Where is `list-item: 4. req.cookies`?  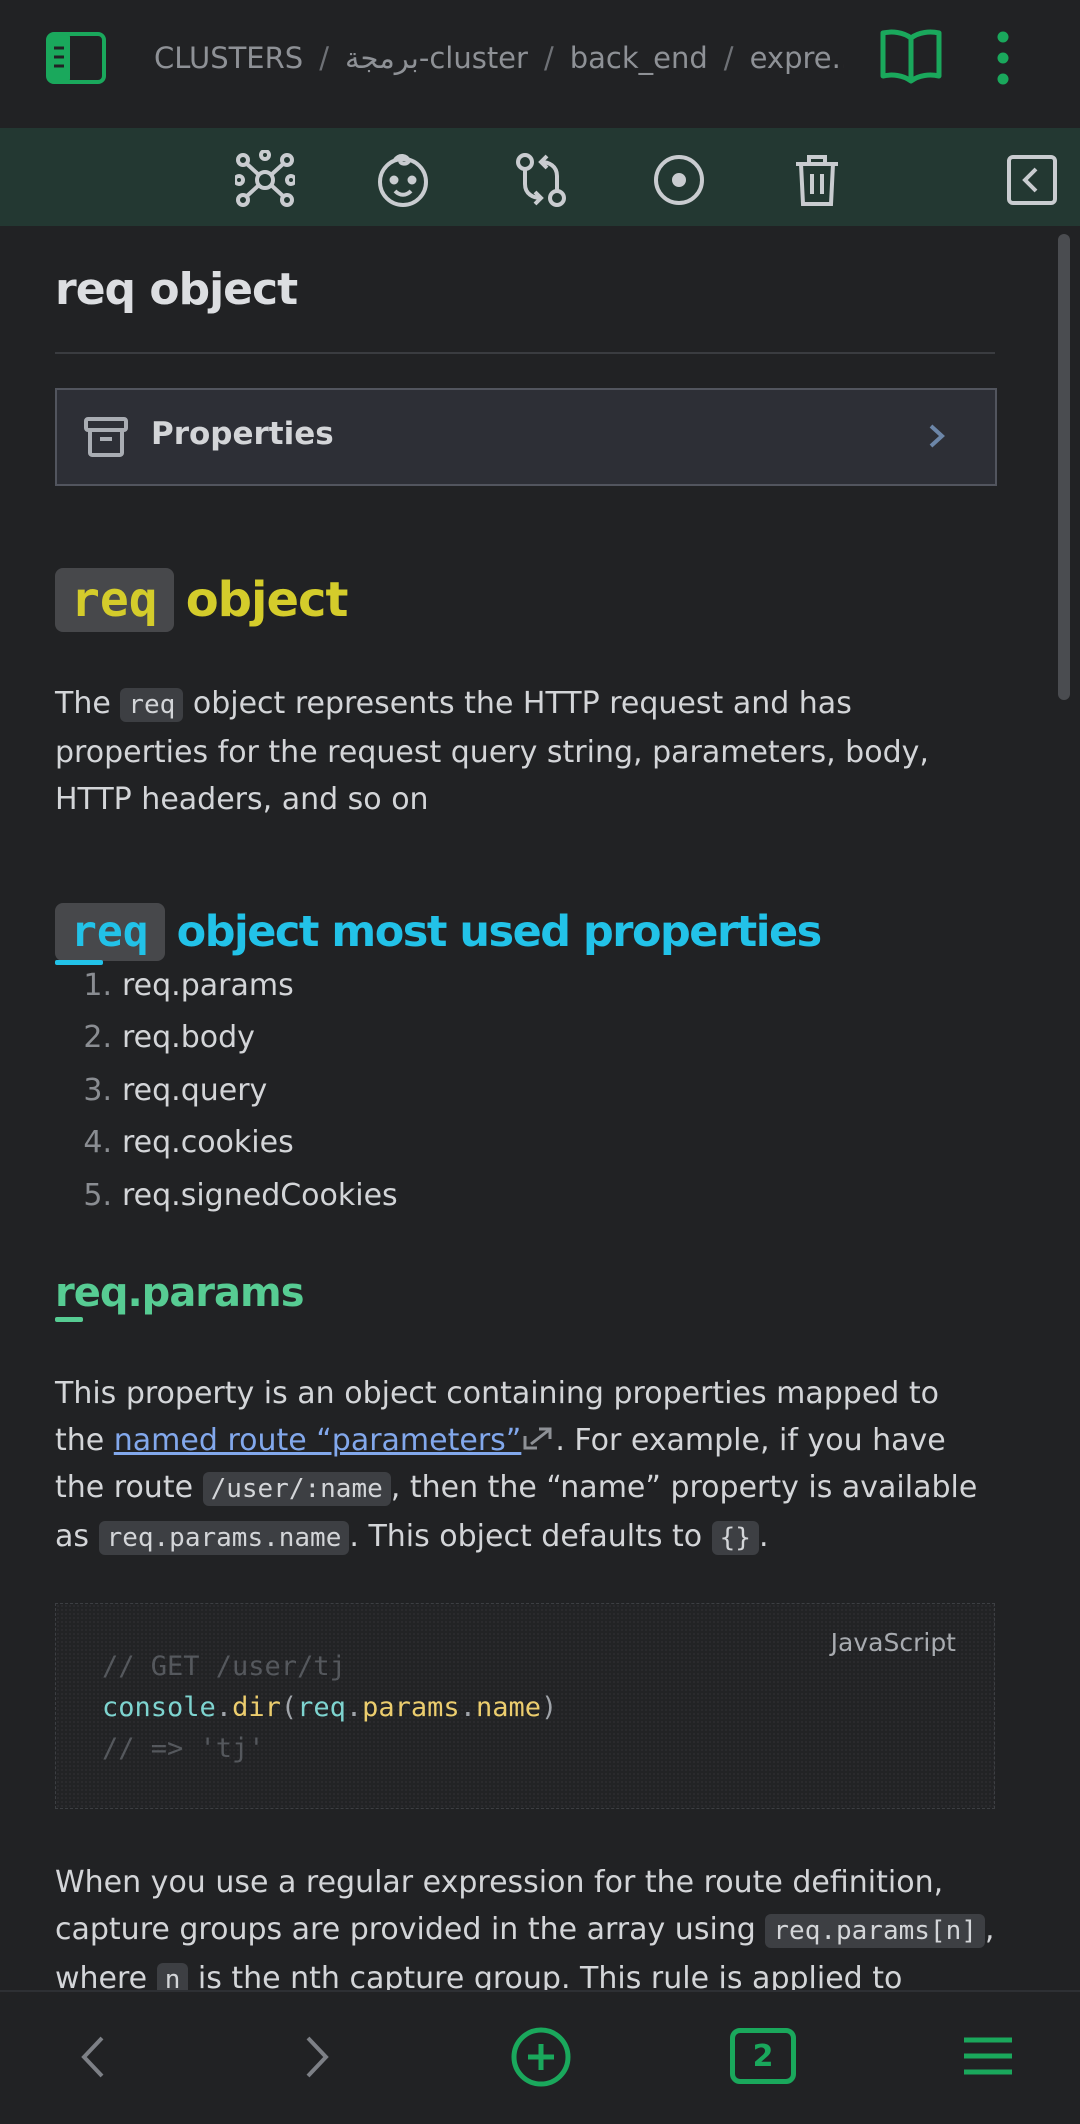 list-item: 4. req.cookies is located at coordinates (226, 1143).